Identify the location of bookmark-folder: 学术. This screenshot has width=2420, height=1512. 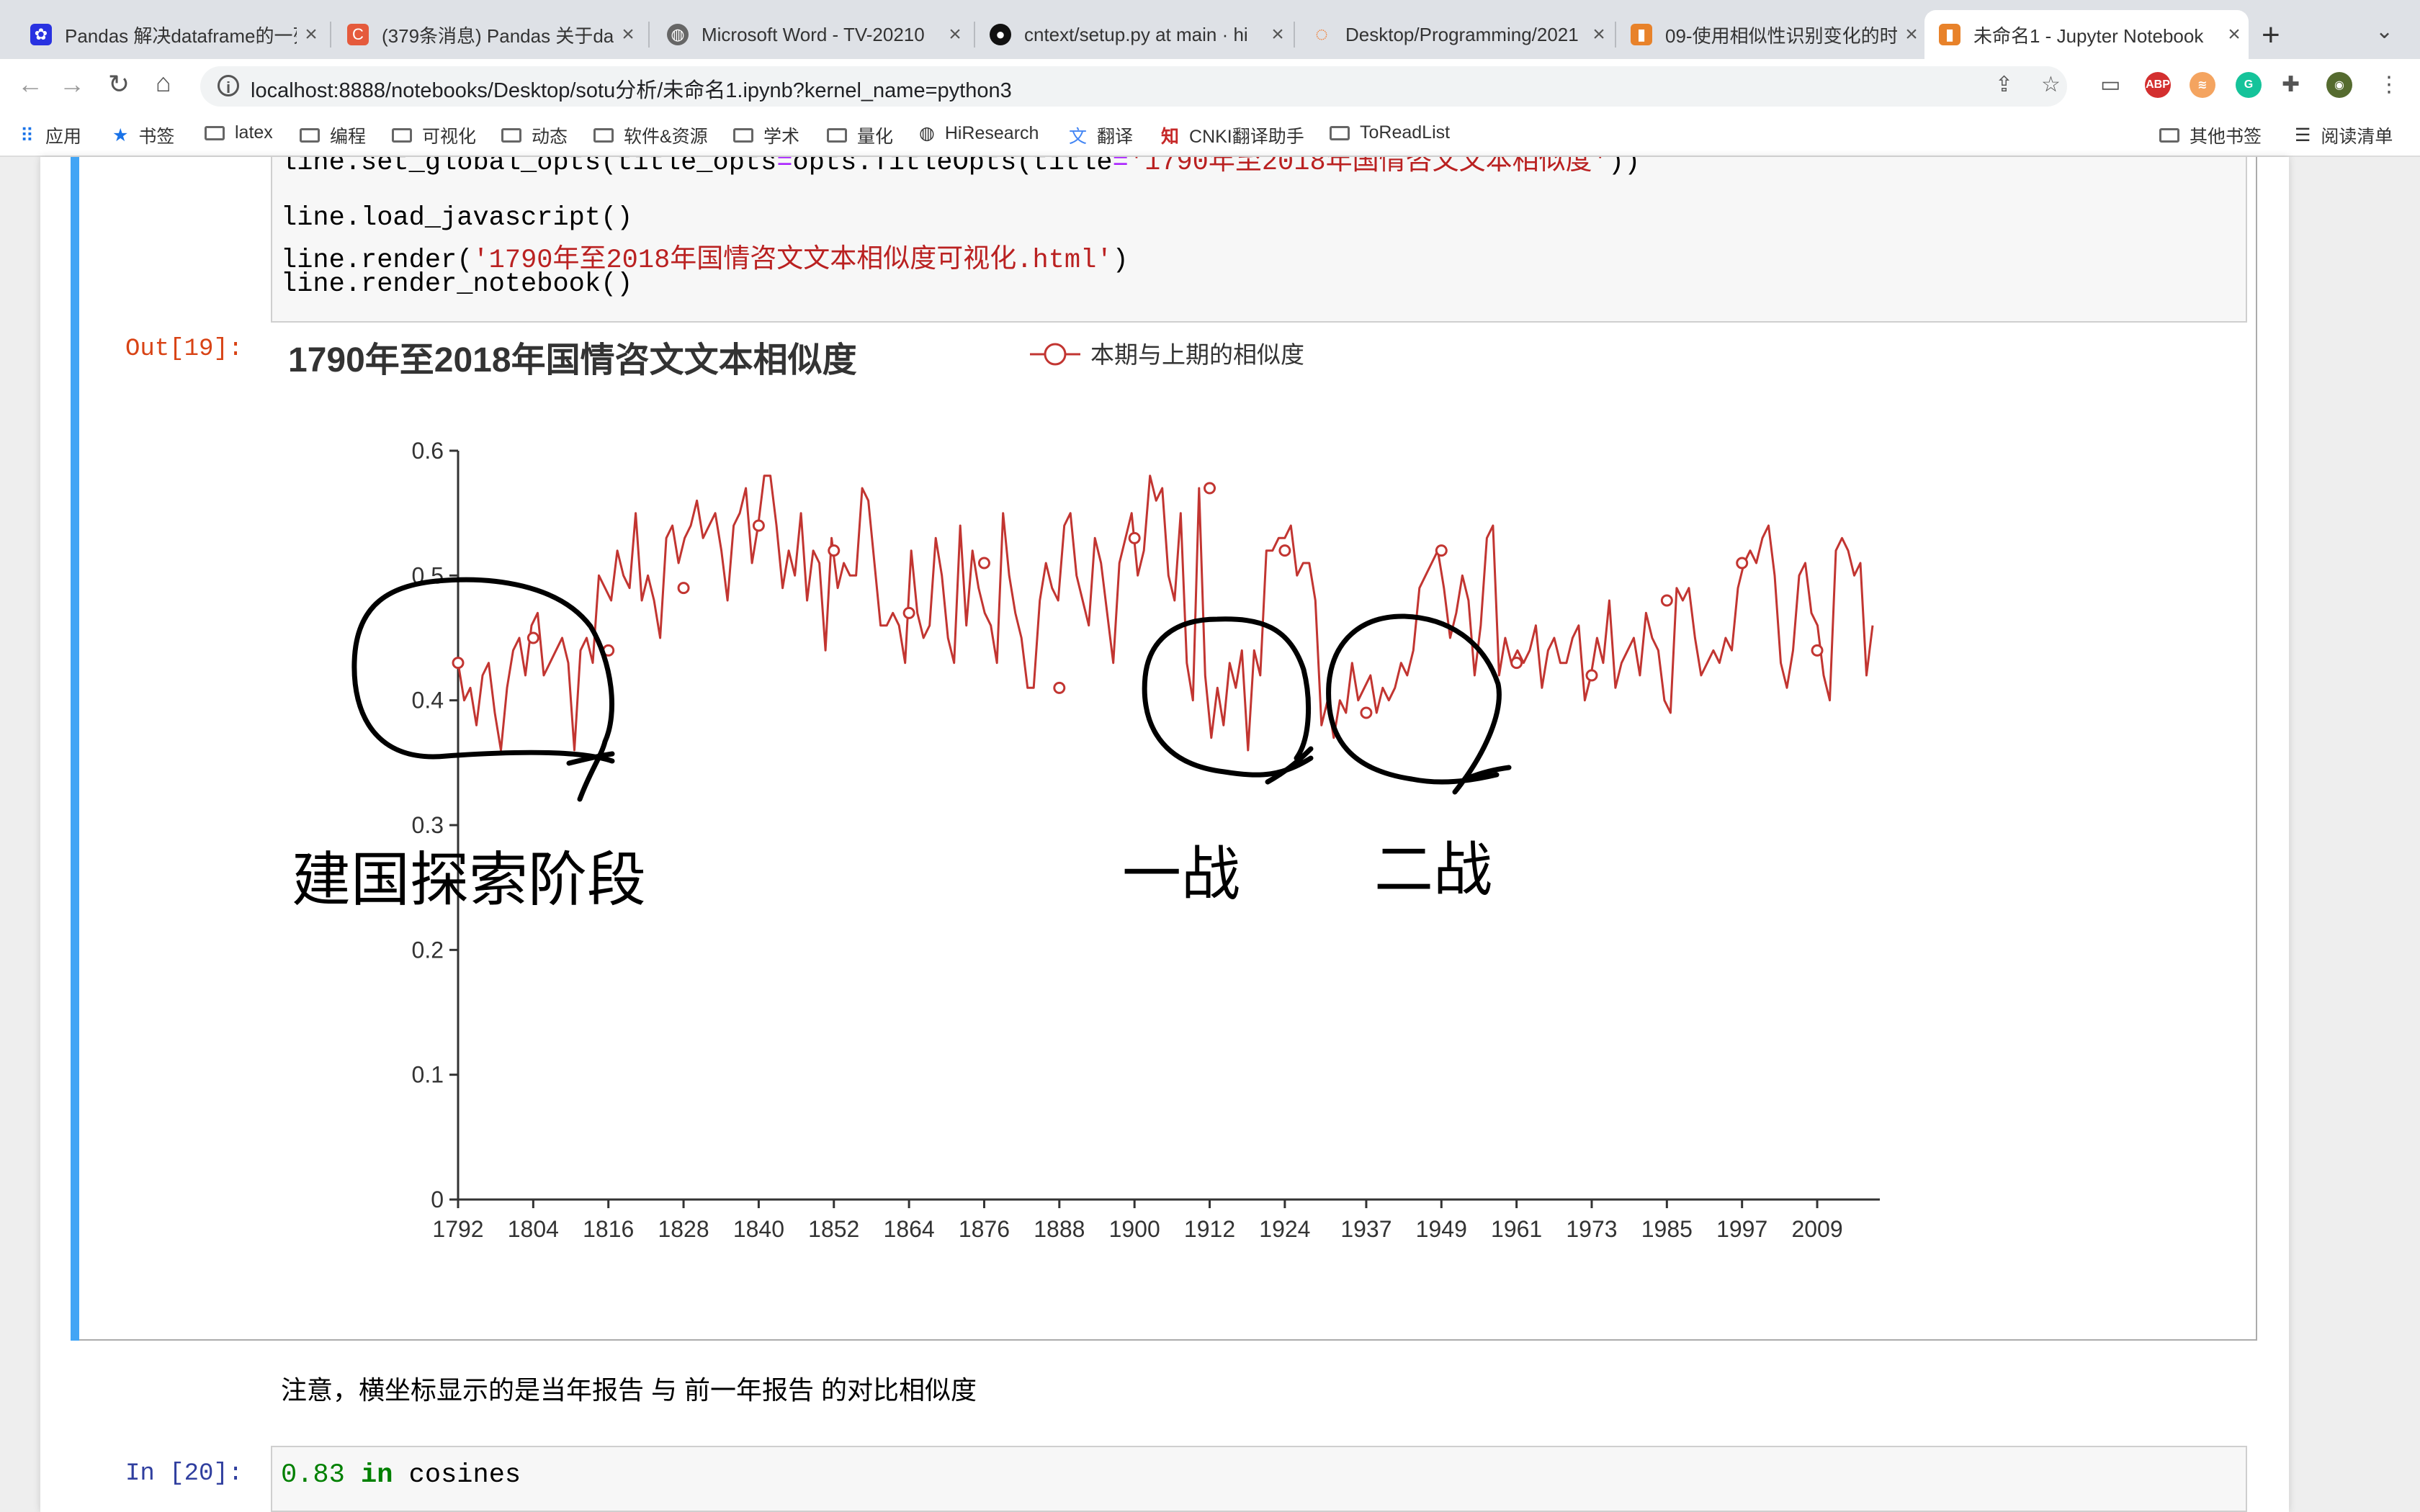
(766, 135).